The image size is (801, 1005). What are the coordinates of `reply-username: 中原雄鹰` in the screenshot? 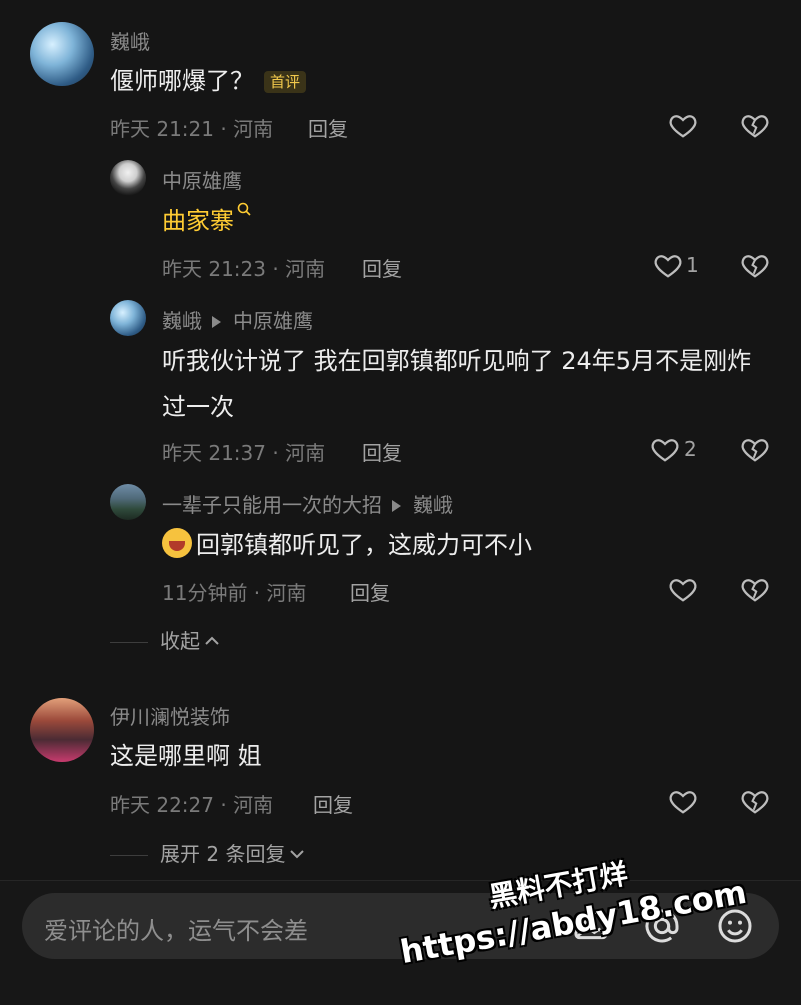 It's located at (202, 179).